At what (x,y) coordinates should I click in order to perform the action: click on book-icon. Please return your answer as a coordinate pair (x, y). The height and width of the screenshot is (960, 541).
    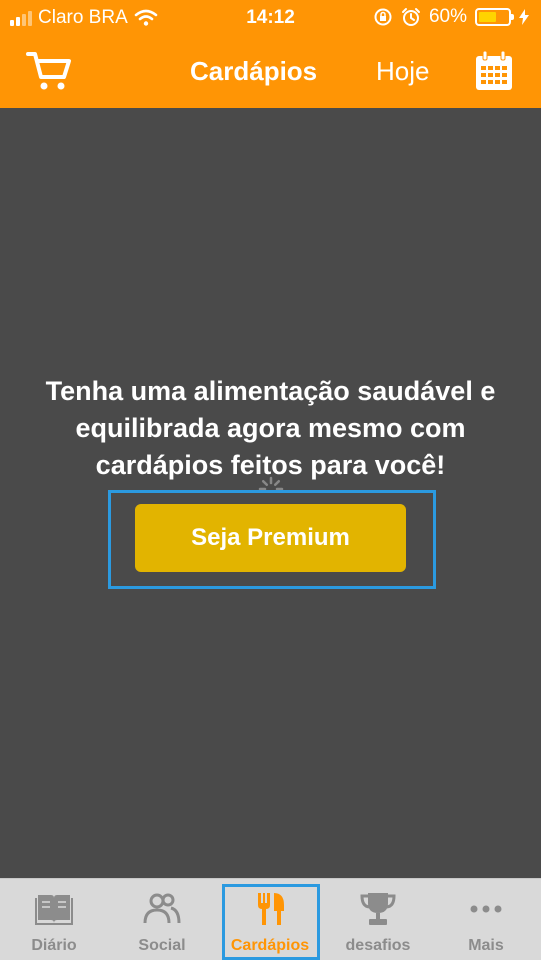
    Looking at the image, I should click on (54, 910).